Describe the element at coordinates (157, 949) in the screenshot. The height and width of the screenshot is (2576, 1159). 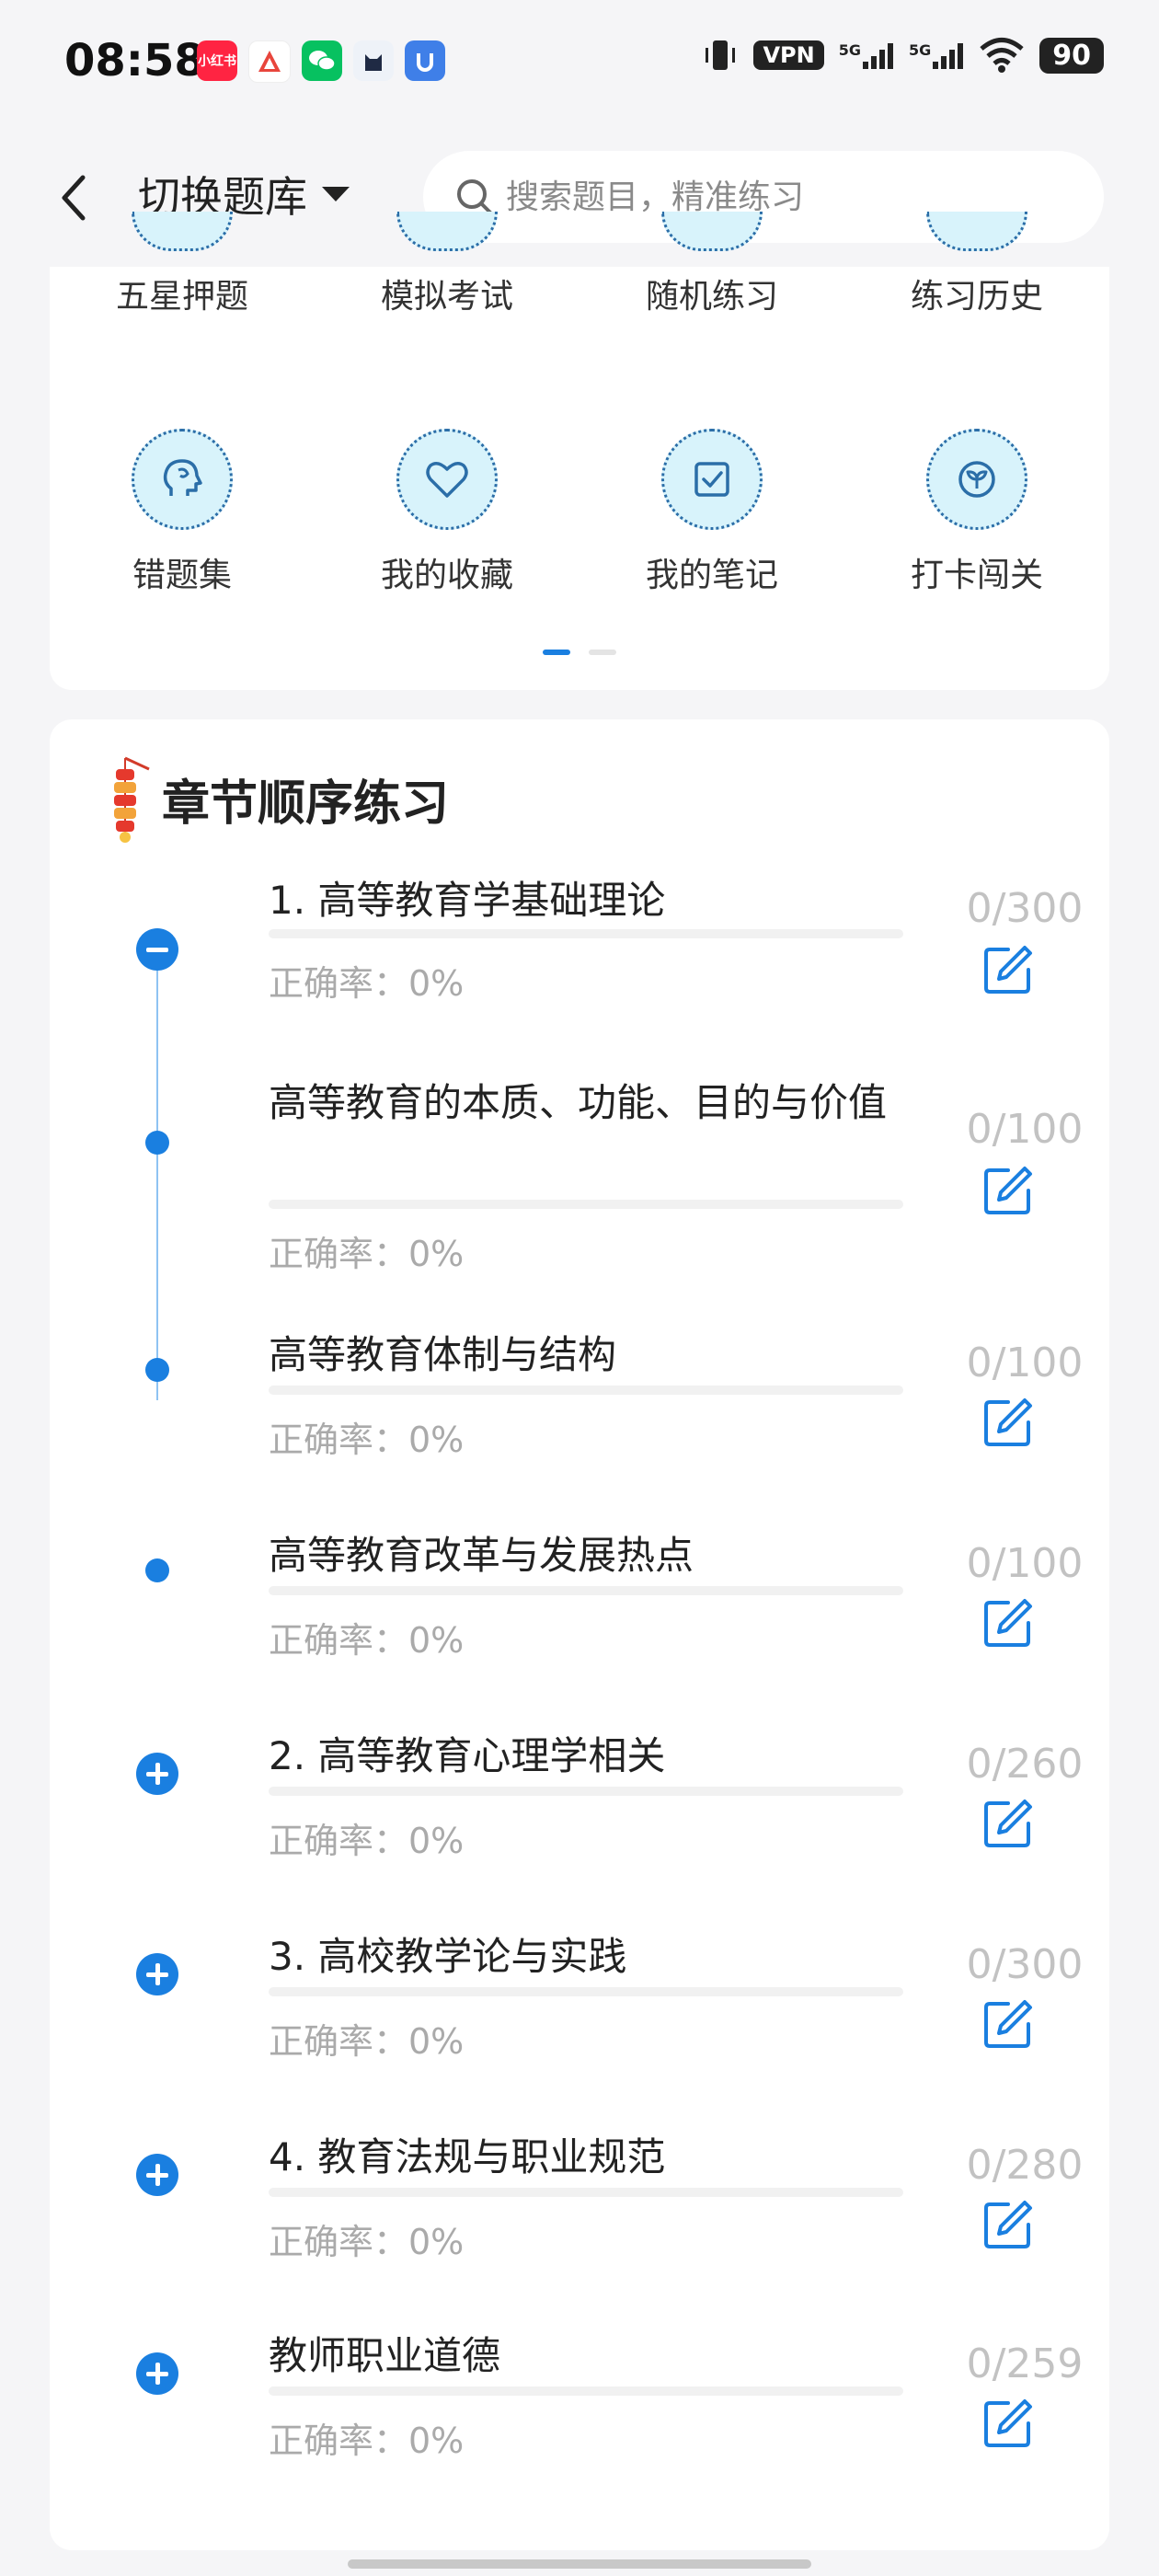
I see `collapse-node-icon` at that location.